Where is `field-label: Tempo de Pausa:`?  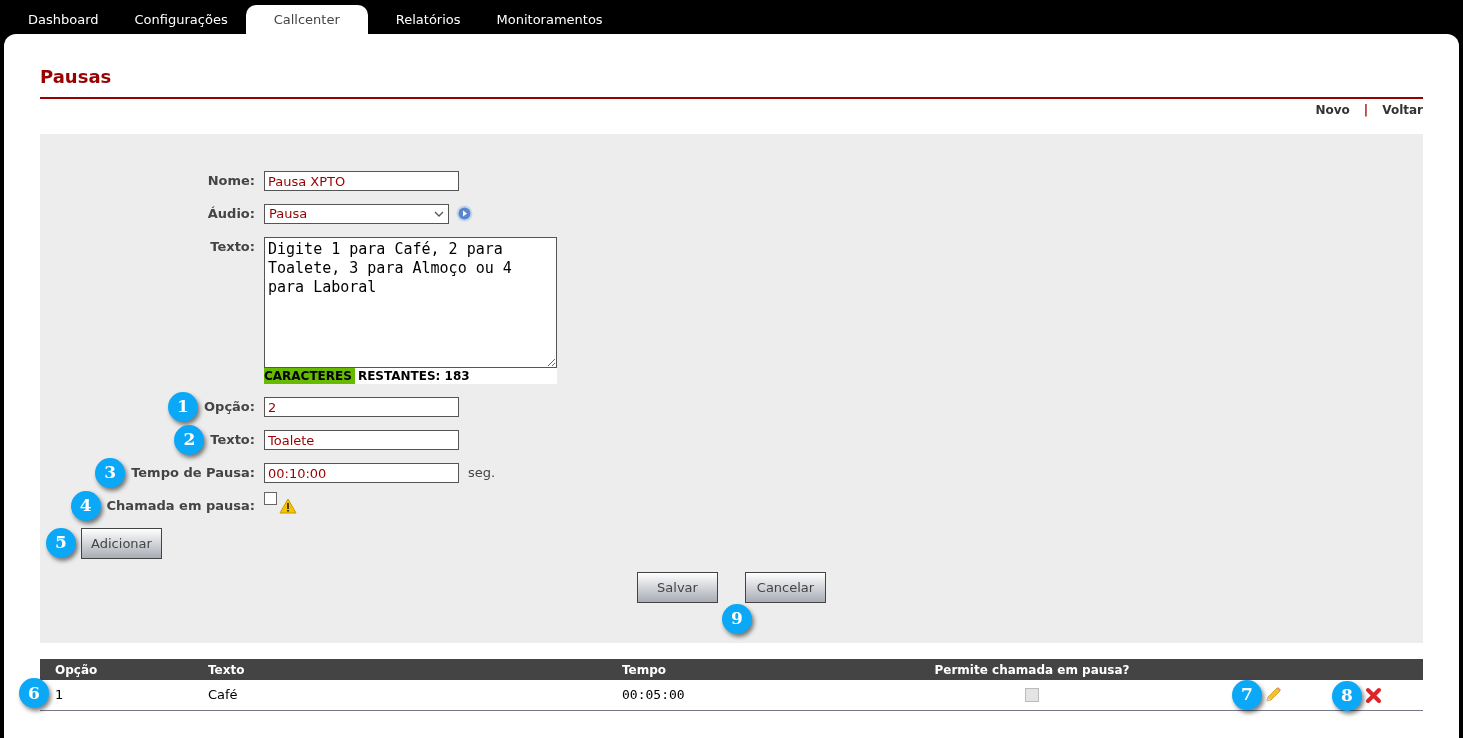
field-label: Tempo de Pausa: is located at coordinates (193, 472).